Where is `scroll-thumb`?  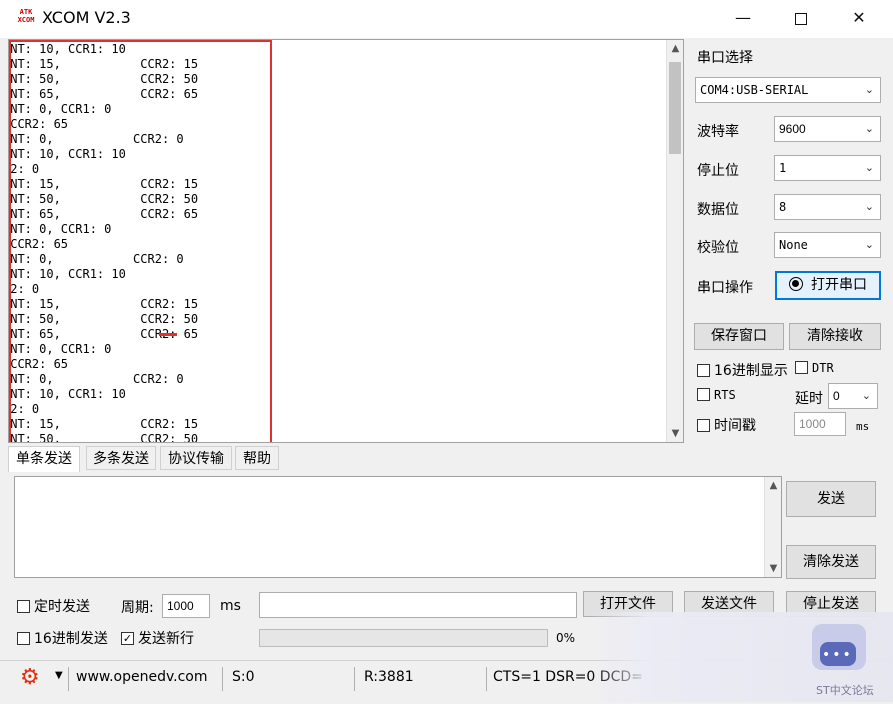
scroll-thumb is located at coordinates (675, 108).